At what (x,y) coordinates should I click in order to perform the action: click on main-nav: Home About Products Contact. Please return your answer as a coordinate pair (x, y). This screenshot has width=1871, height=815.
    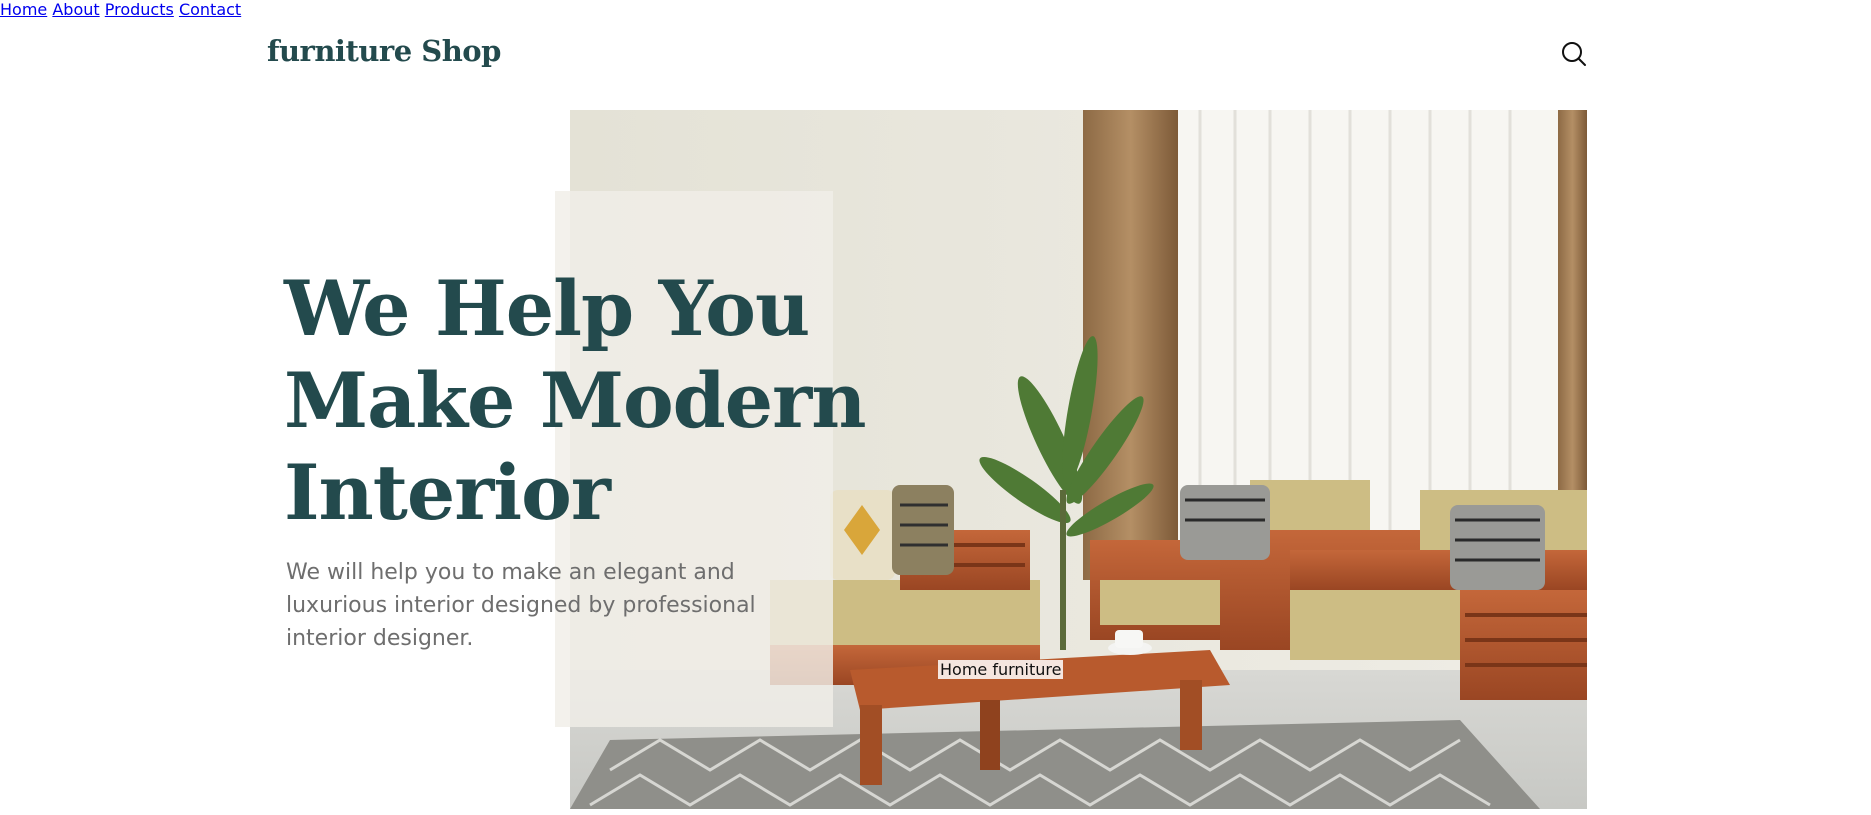
    Looking at the image, I should click on (935, 9).